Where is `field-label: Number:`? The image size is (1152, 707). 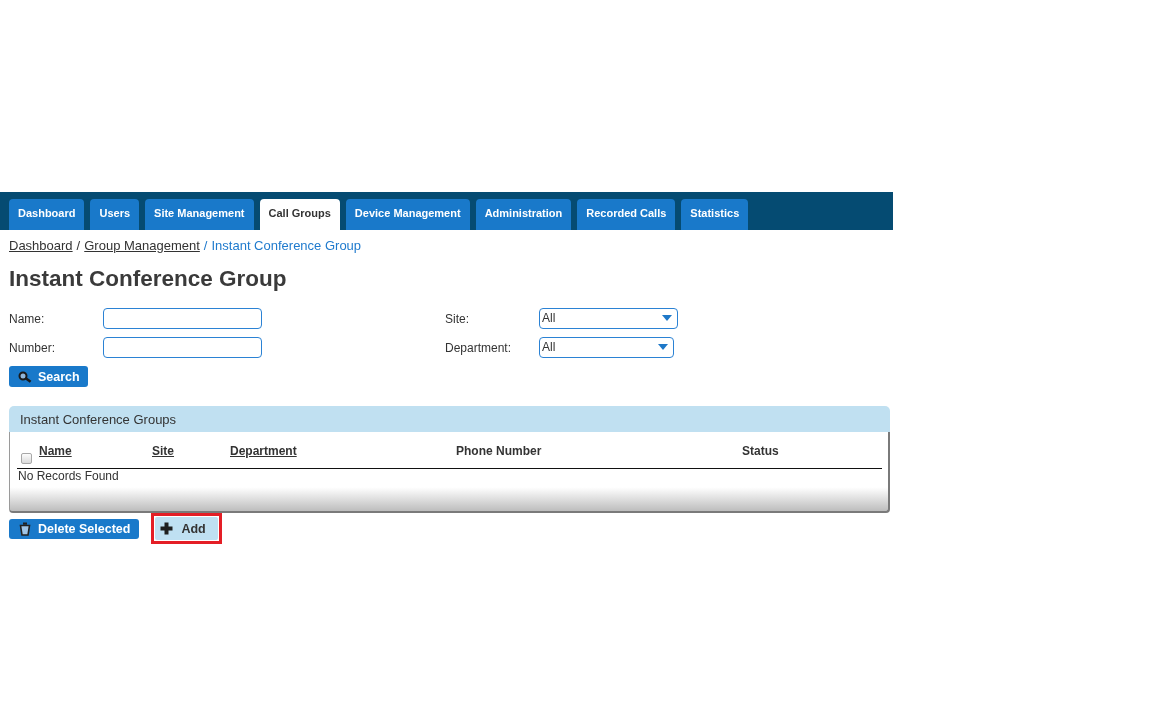
field-label: Number: is located at coordinates (32, 347).